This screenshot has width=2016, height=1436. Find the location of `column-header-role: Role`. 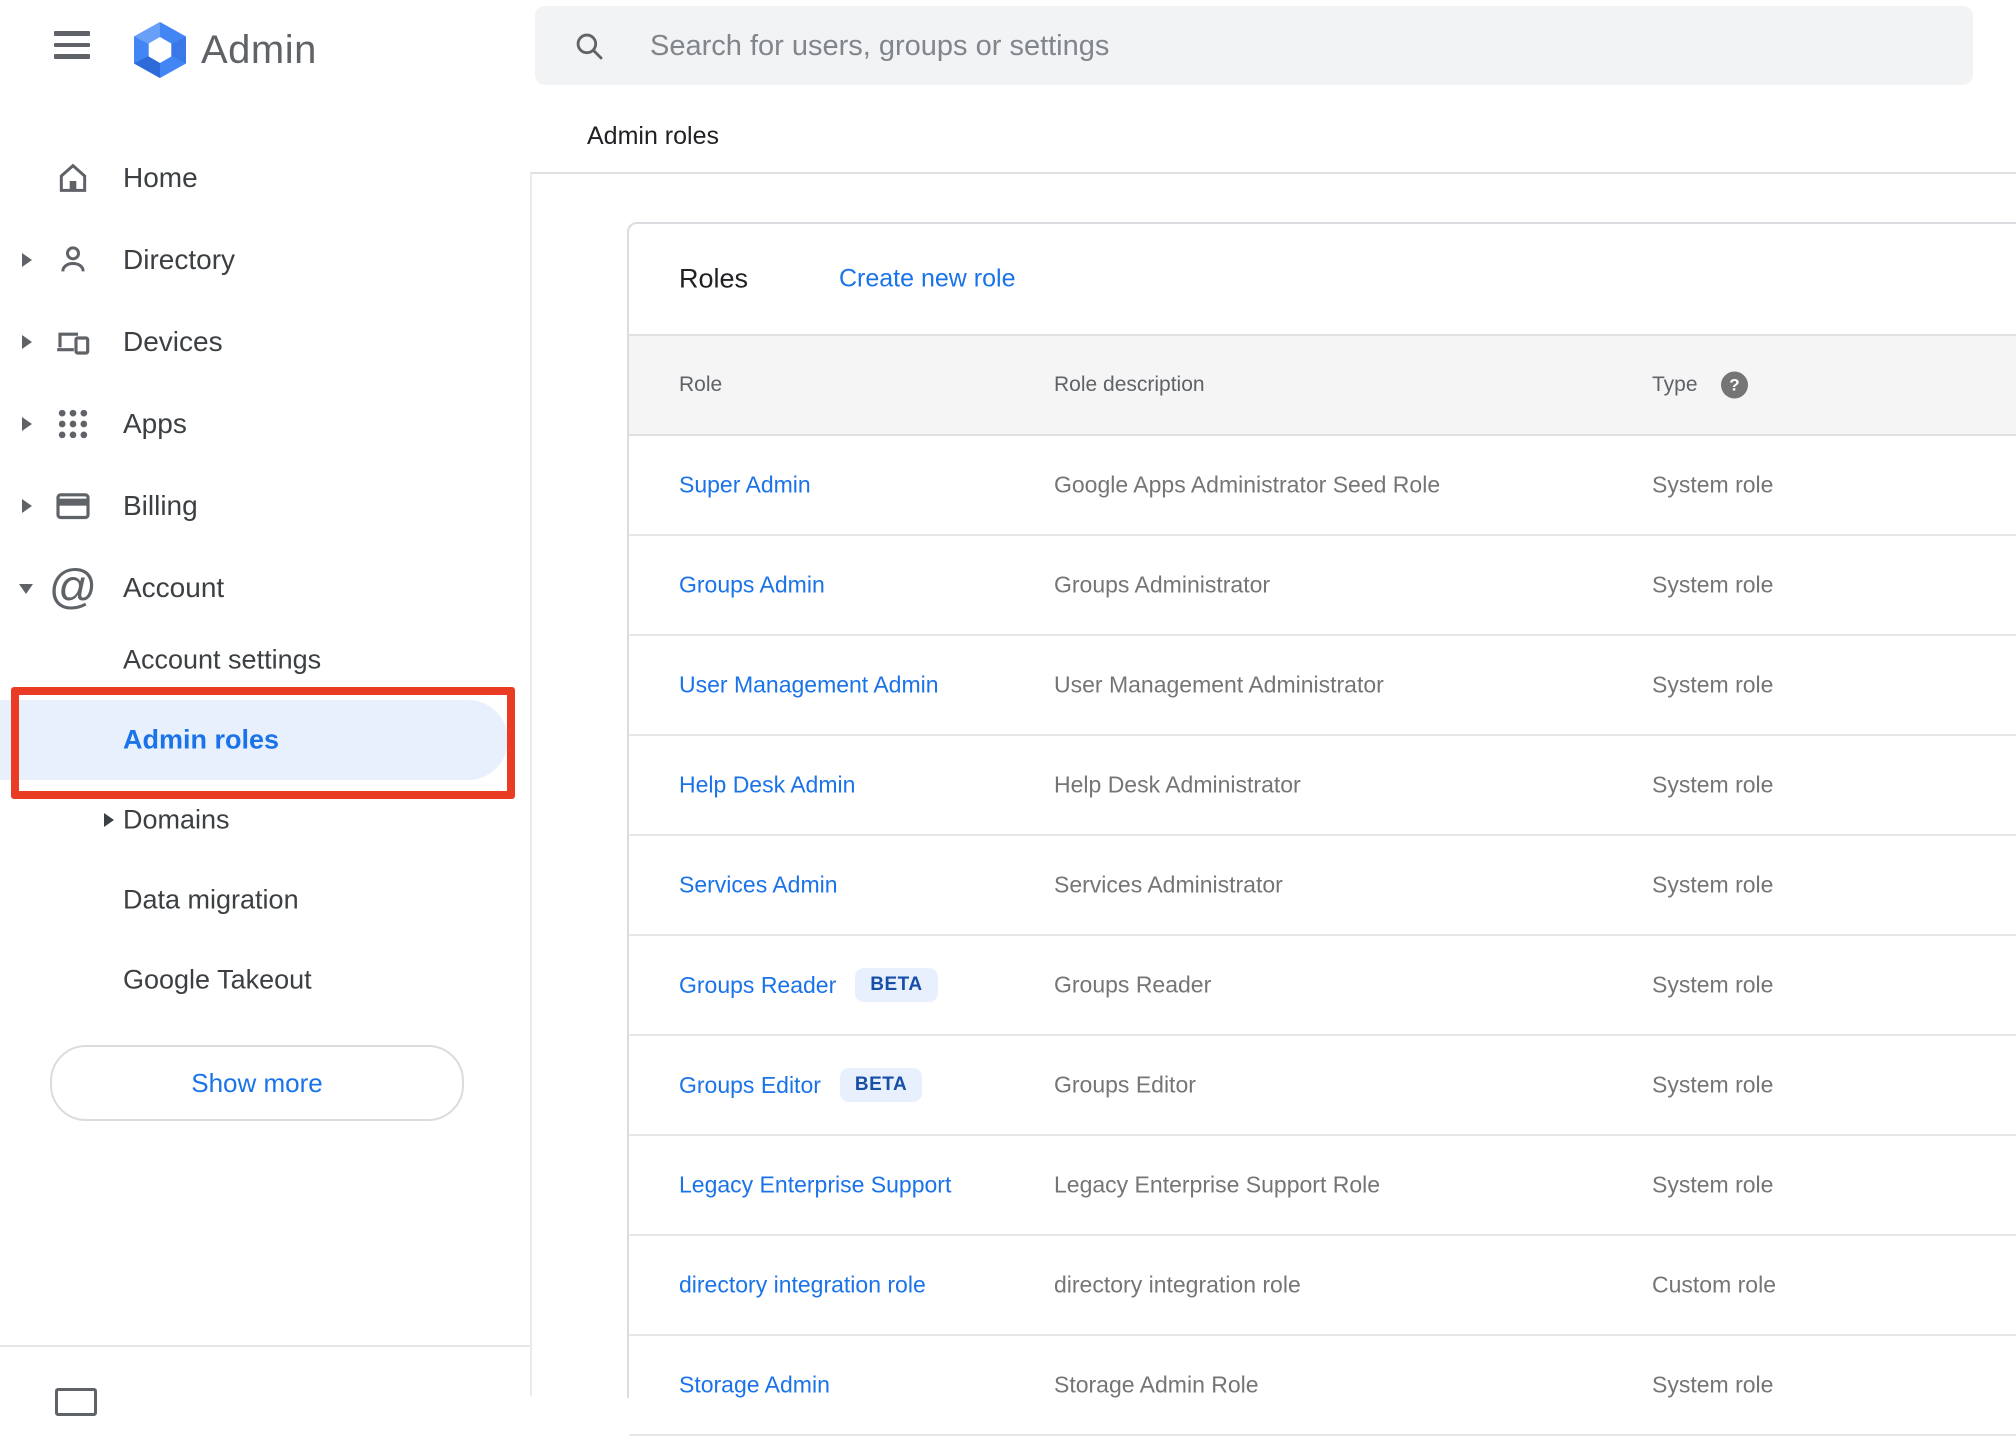

column-header-role: Role is located at coordinates (701, 384).